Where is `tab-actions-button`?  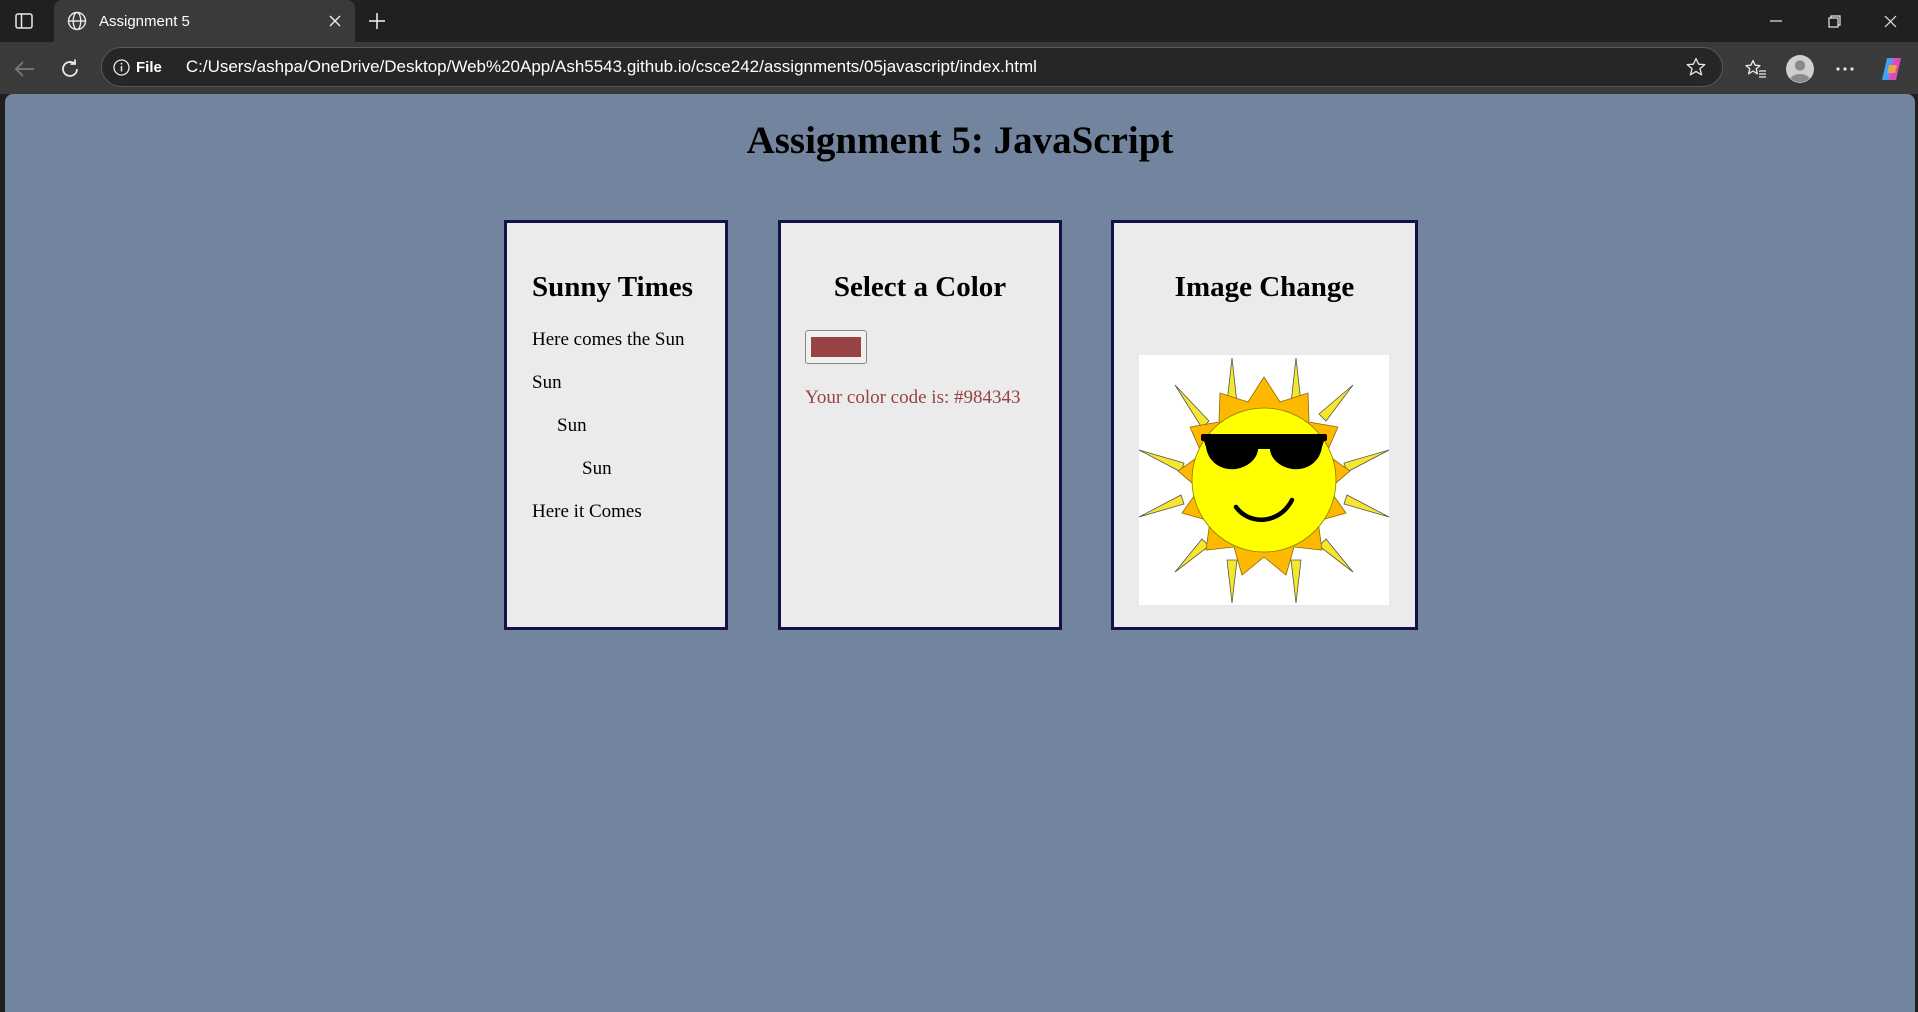 tab-actions-button is located at coordinates (24, 21).